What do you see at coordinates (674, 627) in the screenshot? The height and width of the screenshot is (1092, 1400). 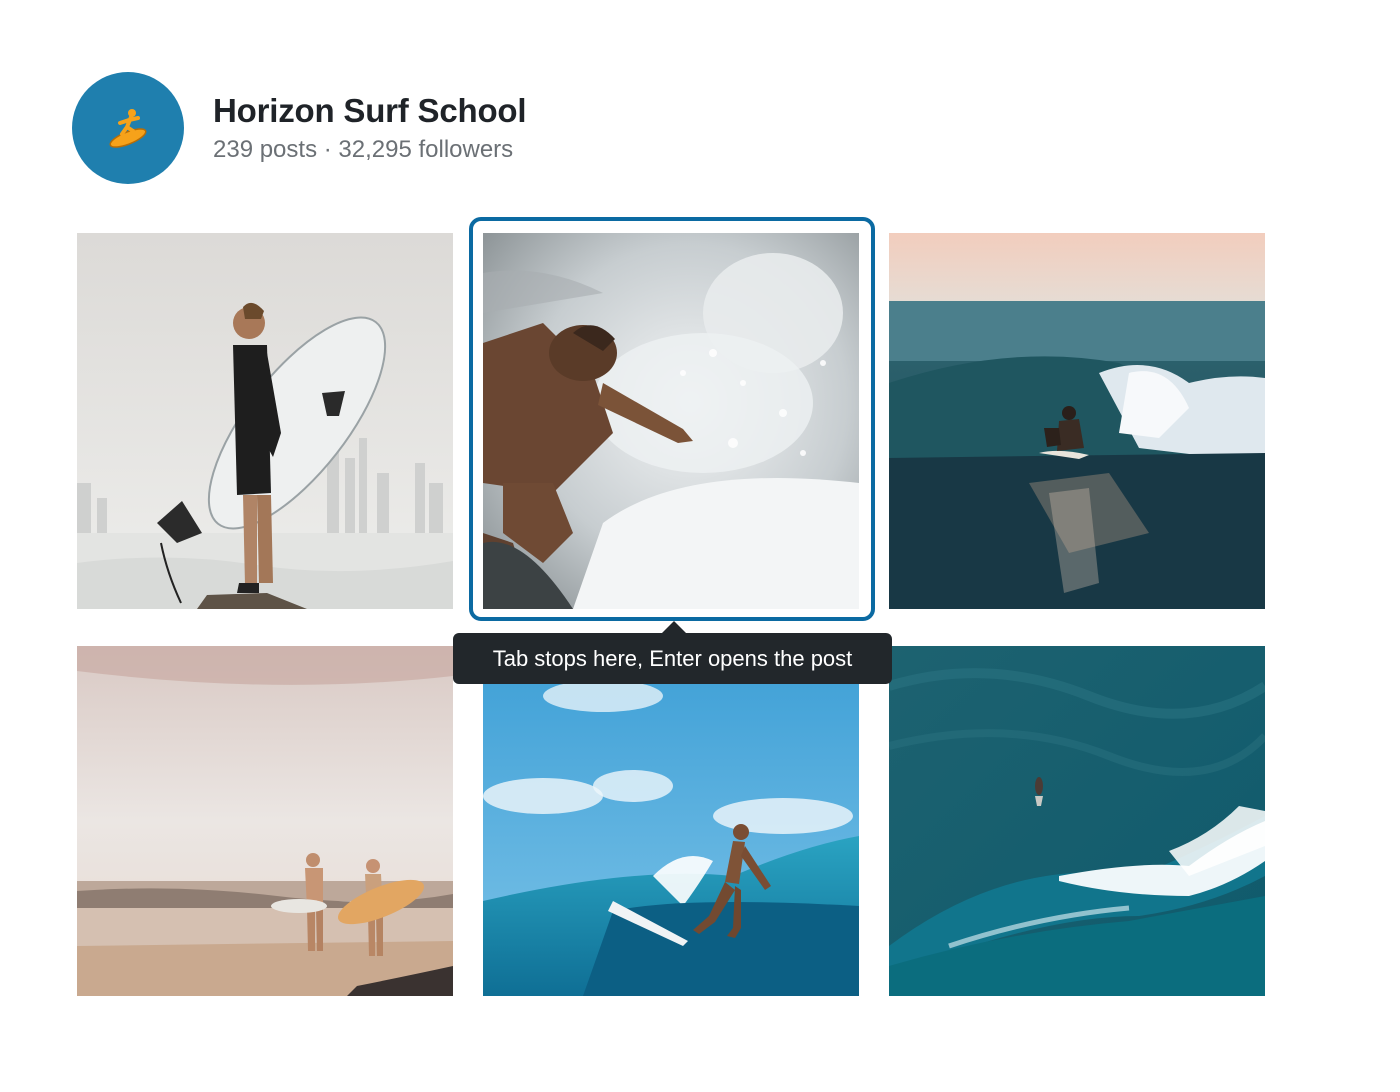 I see `tooltip-arrow` at bounding box center [674, 627].